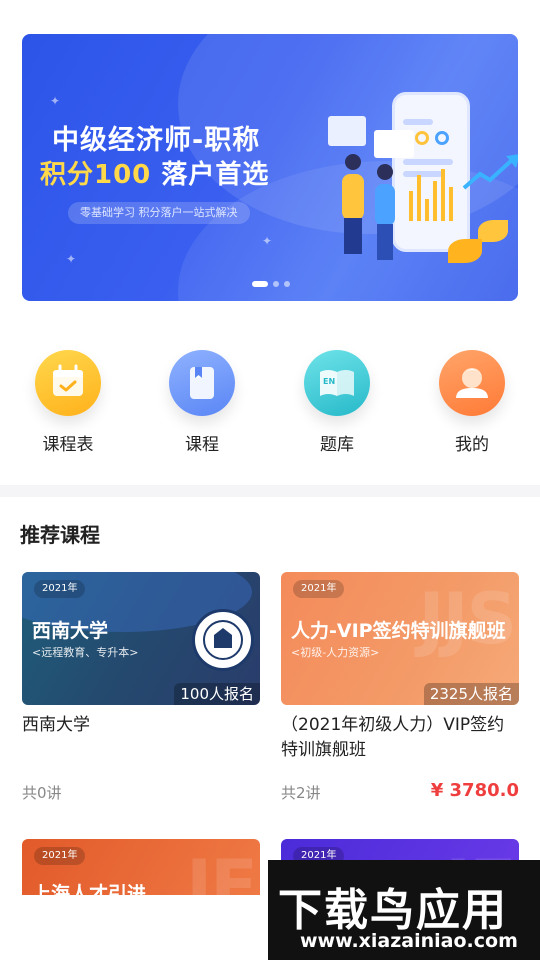  Describe the element at coordinates (68, 383) in the screenshot. I see `calendar-icon` at that location.